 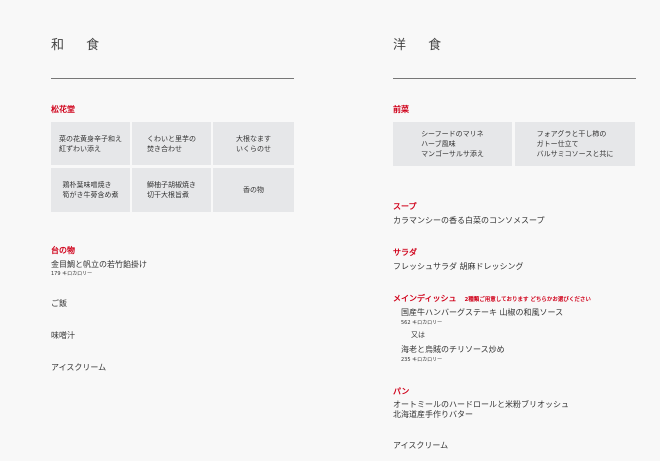 What do you see at coordinates (401, 391) in the screenshot?
I see `section-bread: パン` at bounding box center [401, 391].